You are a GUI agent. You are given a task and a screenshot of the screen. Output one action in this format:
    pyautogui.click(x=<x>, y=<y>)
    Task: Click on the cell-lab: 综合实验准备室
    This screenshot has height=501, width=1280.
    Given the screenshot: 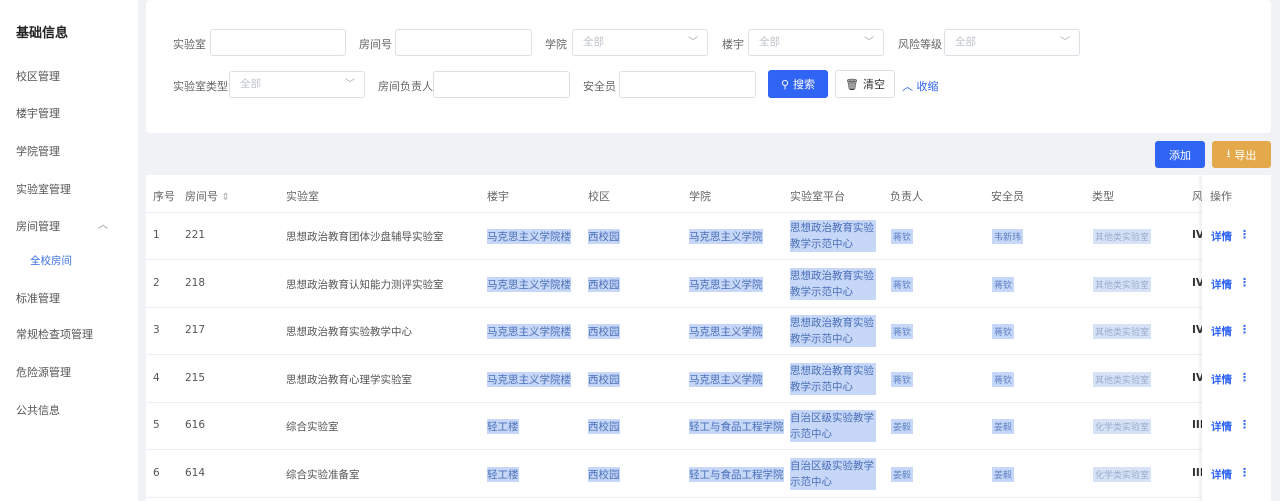 What is the action you would take?
    pyautogui.click(x=323, y=474)
    